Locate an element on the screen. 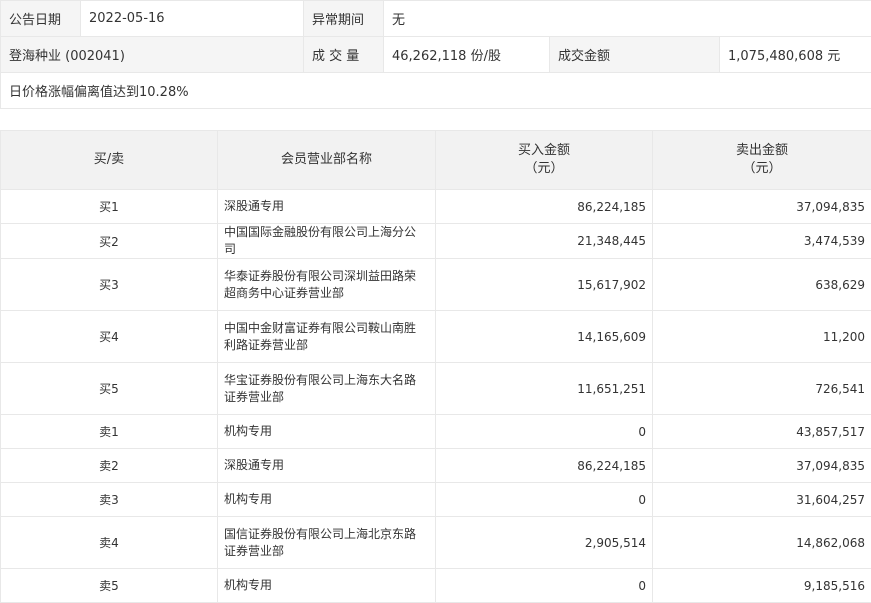 This screenshot has height=603, width=871. table-row: 卖1 机构专用 0 43,857,517 is located at coordinates (436, 432).